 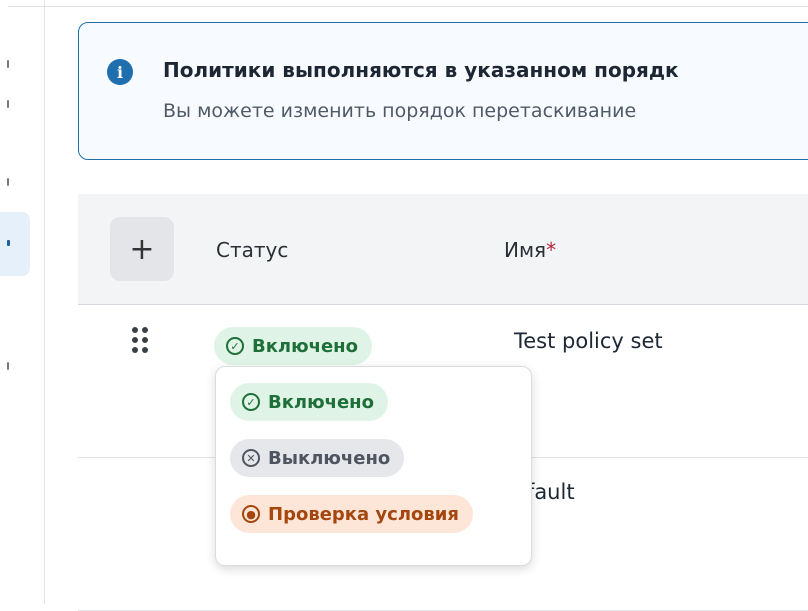 I want to click on eye-icon: ●, so click(x=251, y=514).